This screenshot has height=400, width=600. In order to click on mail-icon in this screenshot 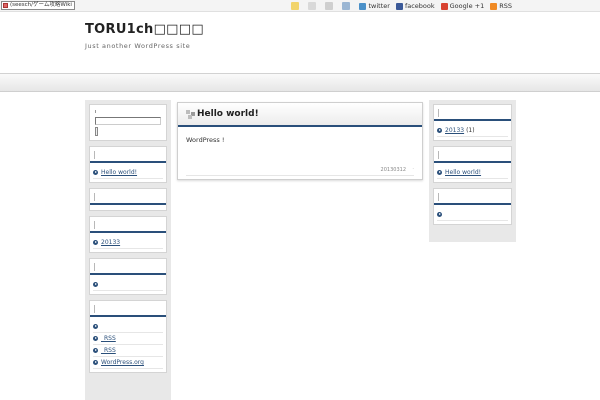, I will do `click(329, 6)`.